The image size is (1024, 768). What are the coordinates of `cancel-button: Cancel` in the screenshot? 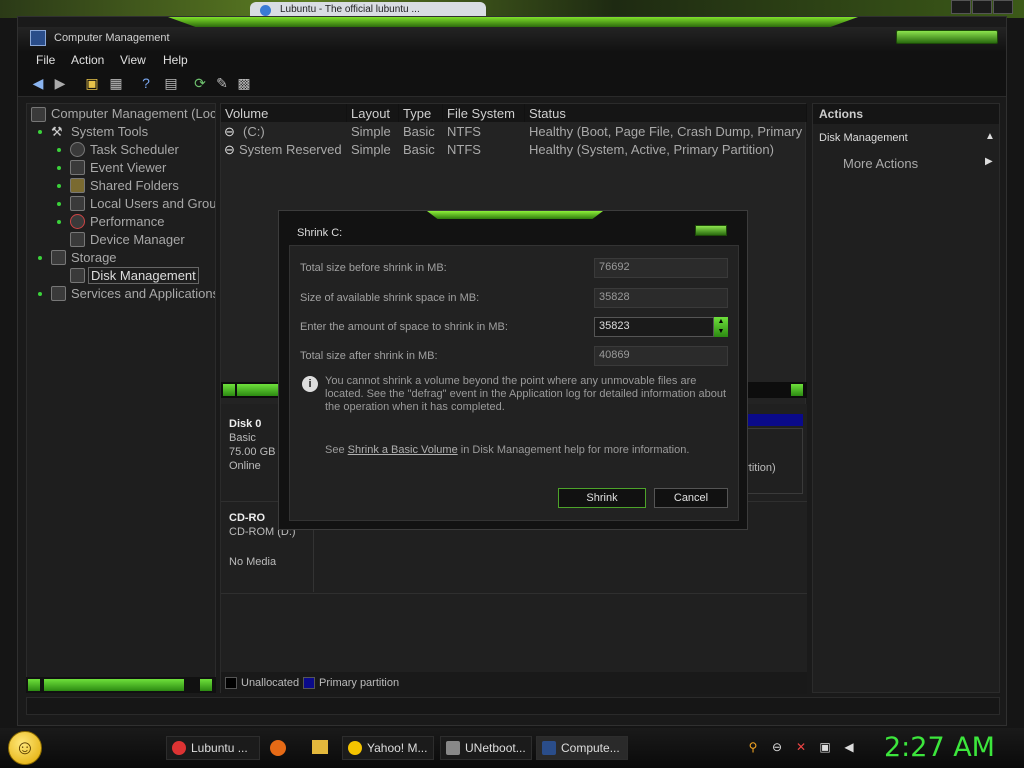 It's located at (691, 498).